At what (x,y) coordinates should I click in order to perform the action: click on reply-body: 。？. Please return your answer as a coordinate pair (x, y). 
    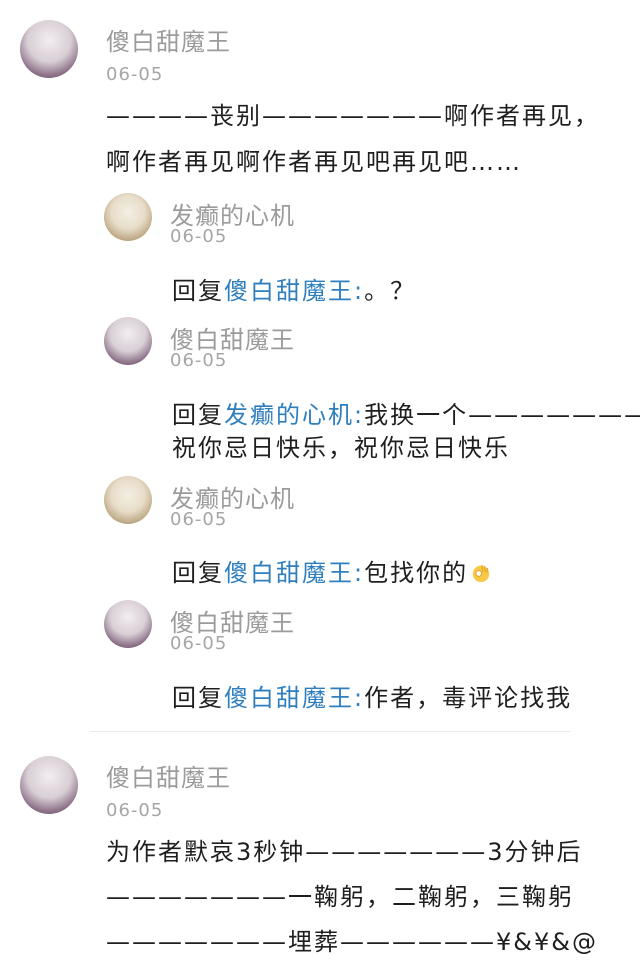
    Looking at the image, I should click on (390, 291).